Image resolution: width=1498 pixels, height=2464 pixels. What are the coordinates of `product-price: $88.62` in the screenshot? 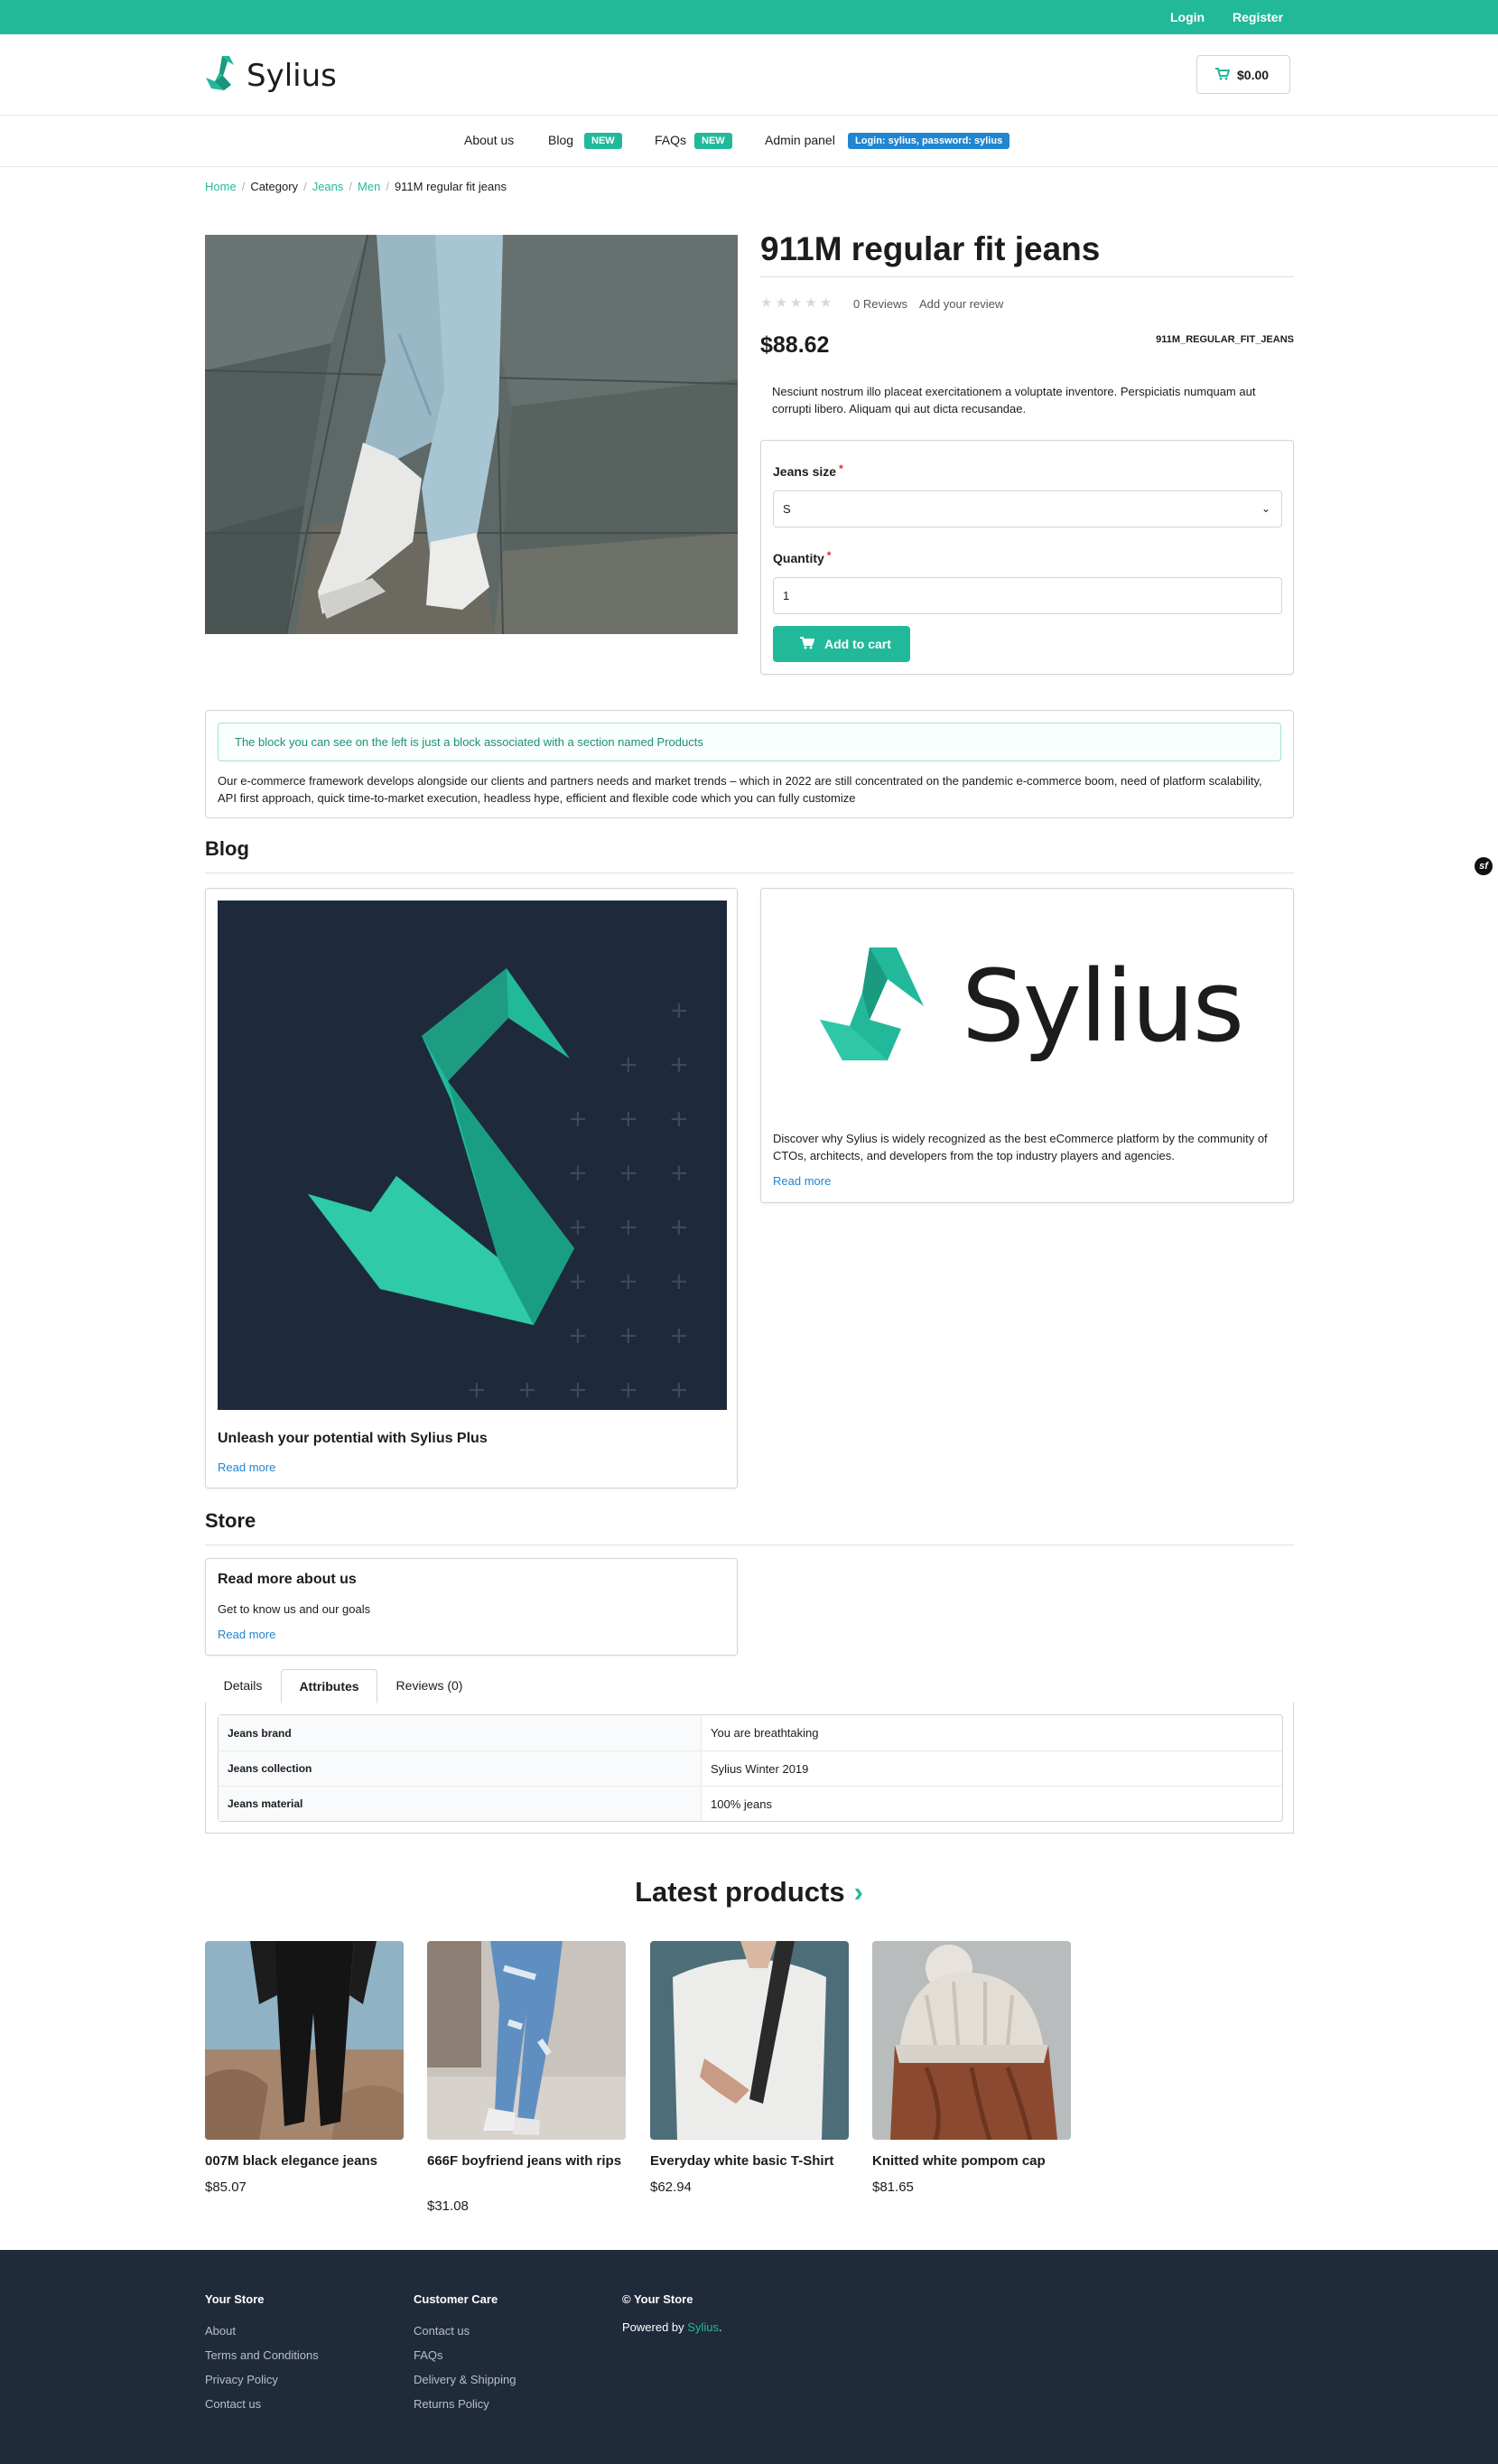 It's located at (795, 345).